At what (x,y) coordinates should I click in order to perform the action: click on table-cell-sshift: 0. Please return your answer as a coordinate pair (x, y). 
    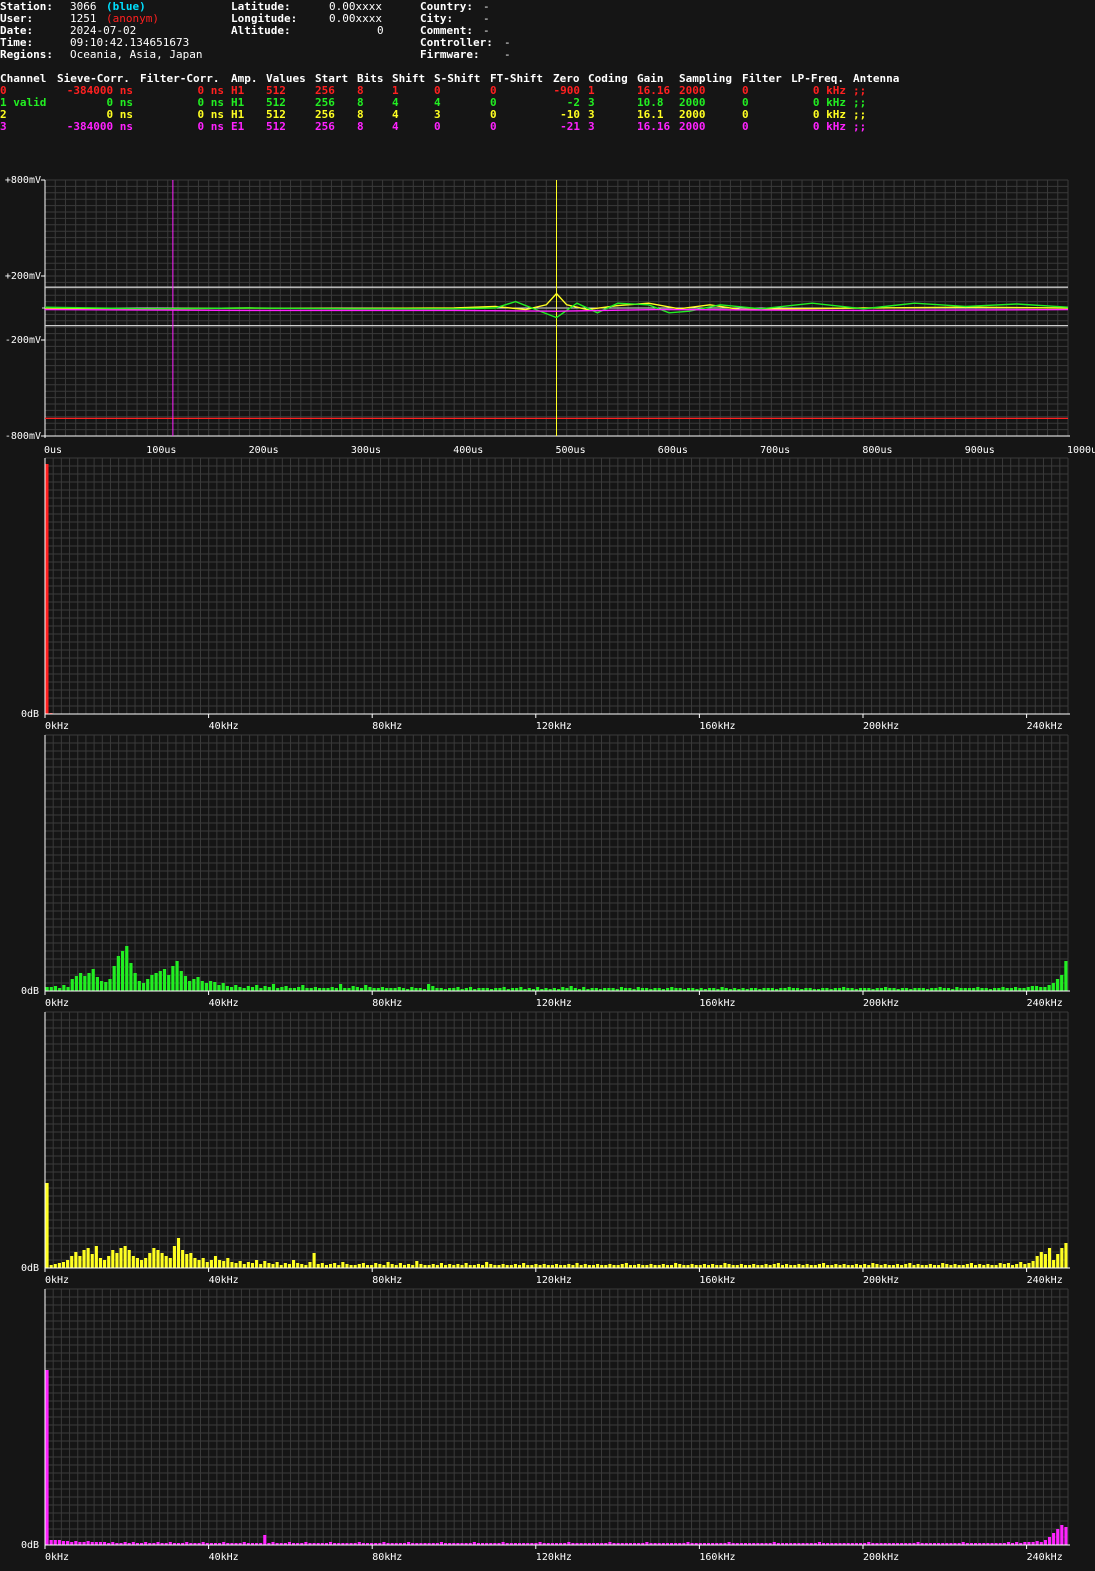
    Looking at the image, I should click on (437, 126).